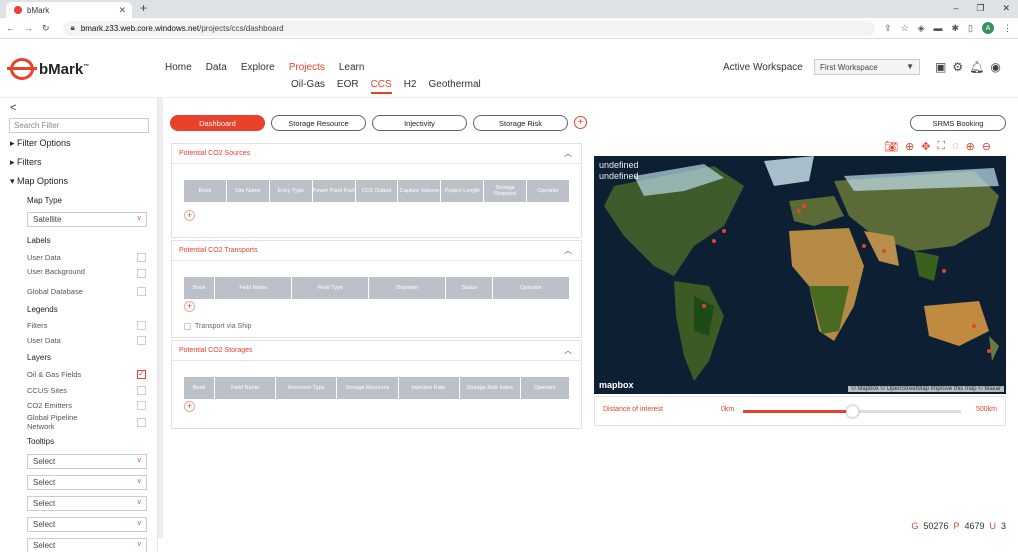 The image size is (1018, 552). I want to click on srms-booking-button: SRMS Booking, so click(958, 123).